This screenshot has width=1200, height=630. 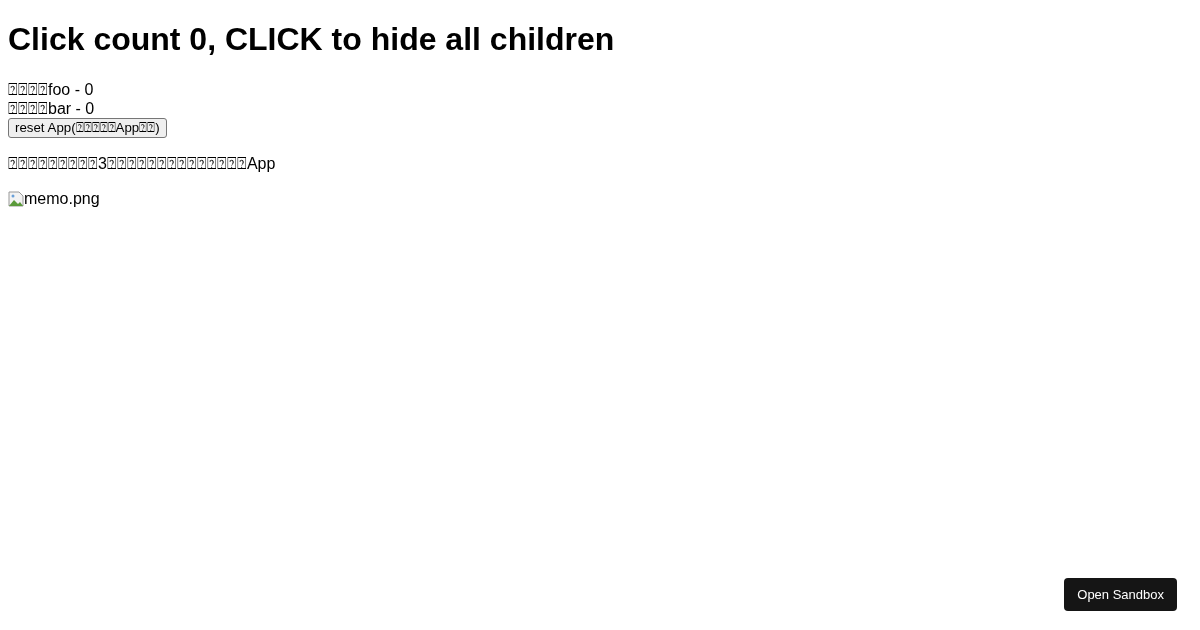 I want to click on child-label: ⍰⍰⍰⍰foo - 0, so click(x=51, y=89).